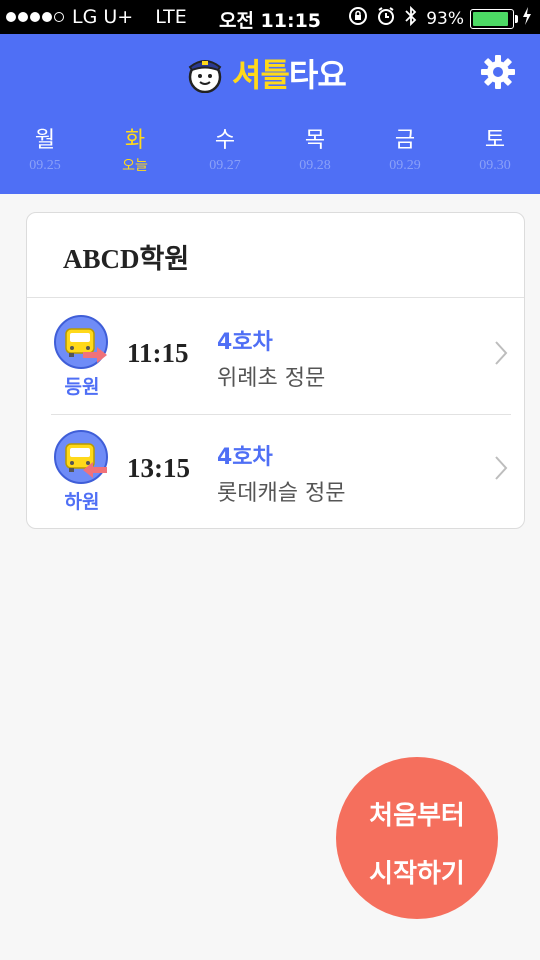 This screenshot has height=960, width=540. I want to click on day-date: 09.25, so click(45, 165).